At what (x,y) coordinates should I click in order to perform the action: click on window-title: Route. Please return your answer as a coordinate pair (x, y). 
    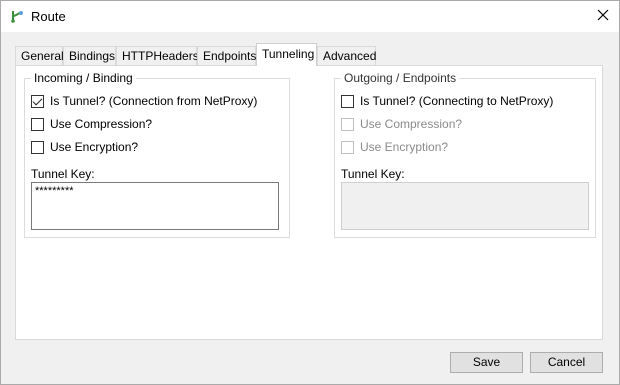
    Looking at the image, I should click on (48, 16).